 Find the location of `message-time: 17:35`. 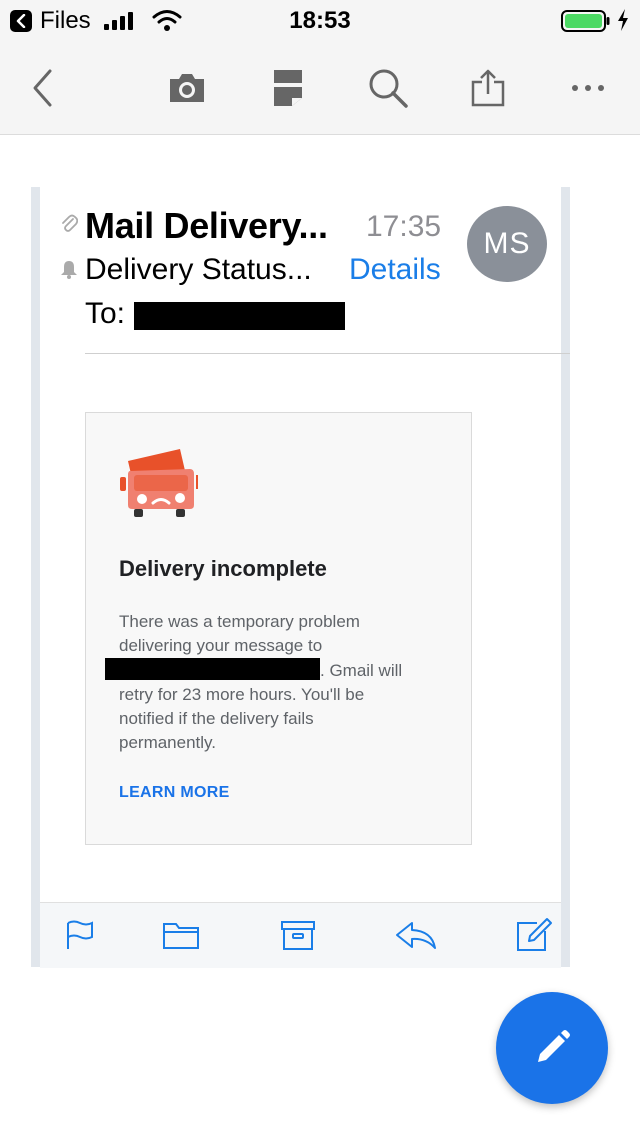

message-time: 17:35 is located at coordinates (404, 226).